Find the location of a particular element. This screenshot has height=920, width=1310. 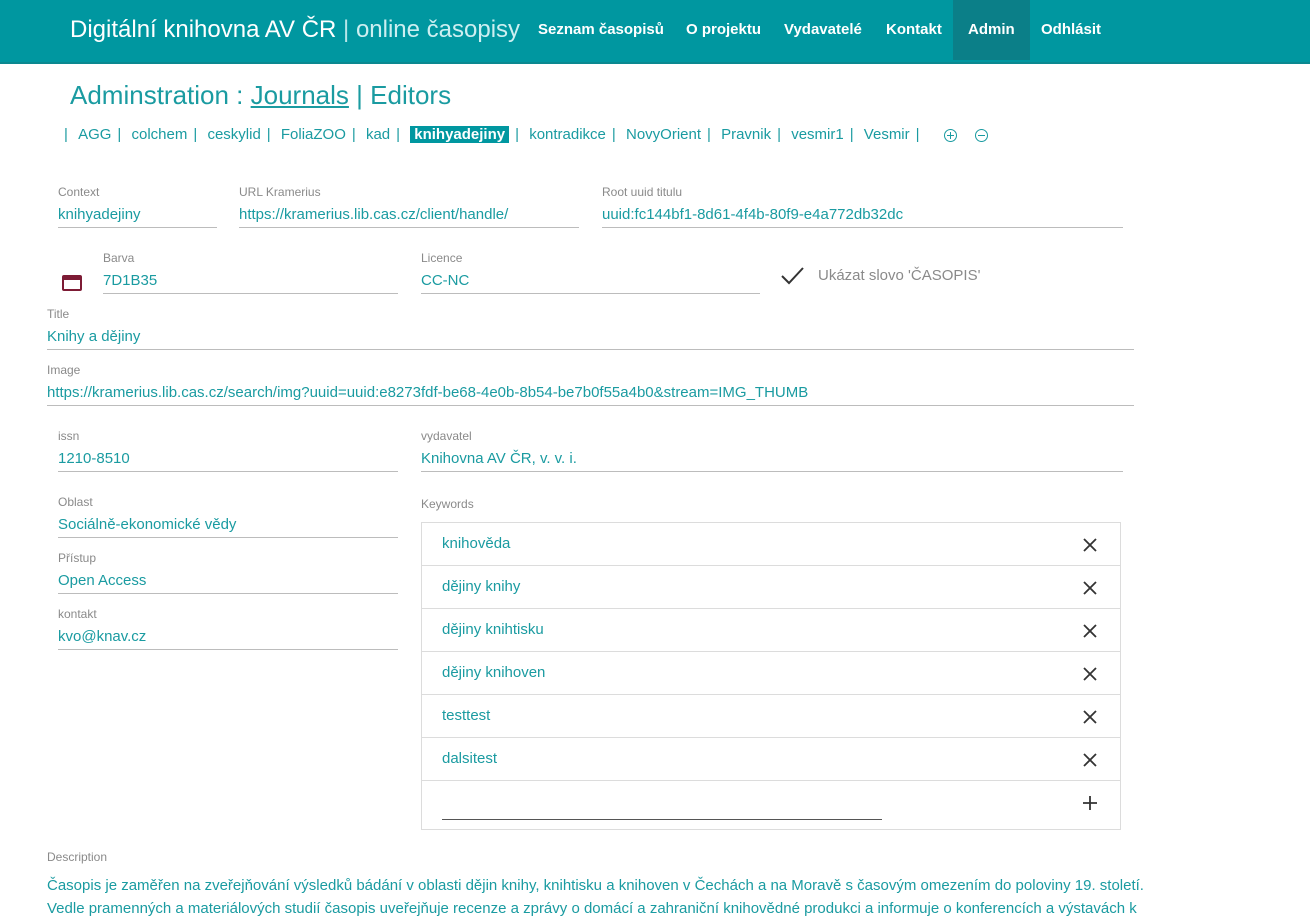

plus-circle-icon is located at coordinates (950, 135).